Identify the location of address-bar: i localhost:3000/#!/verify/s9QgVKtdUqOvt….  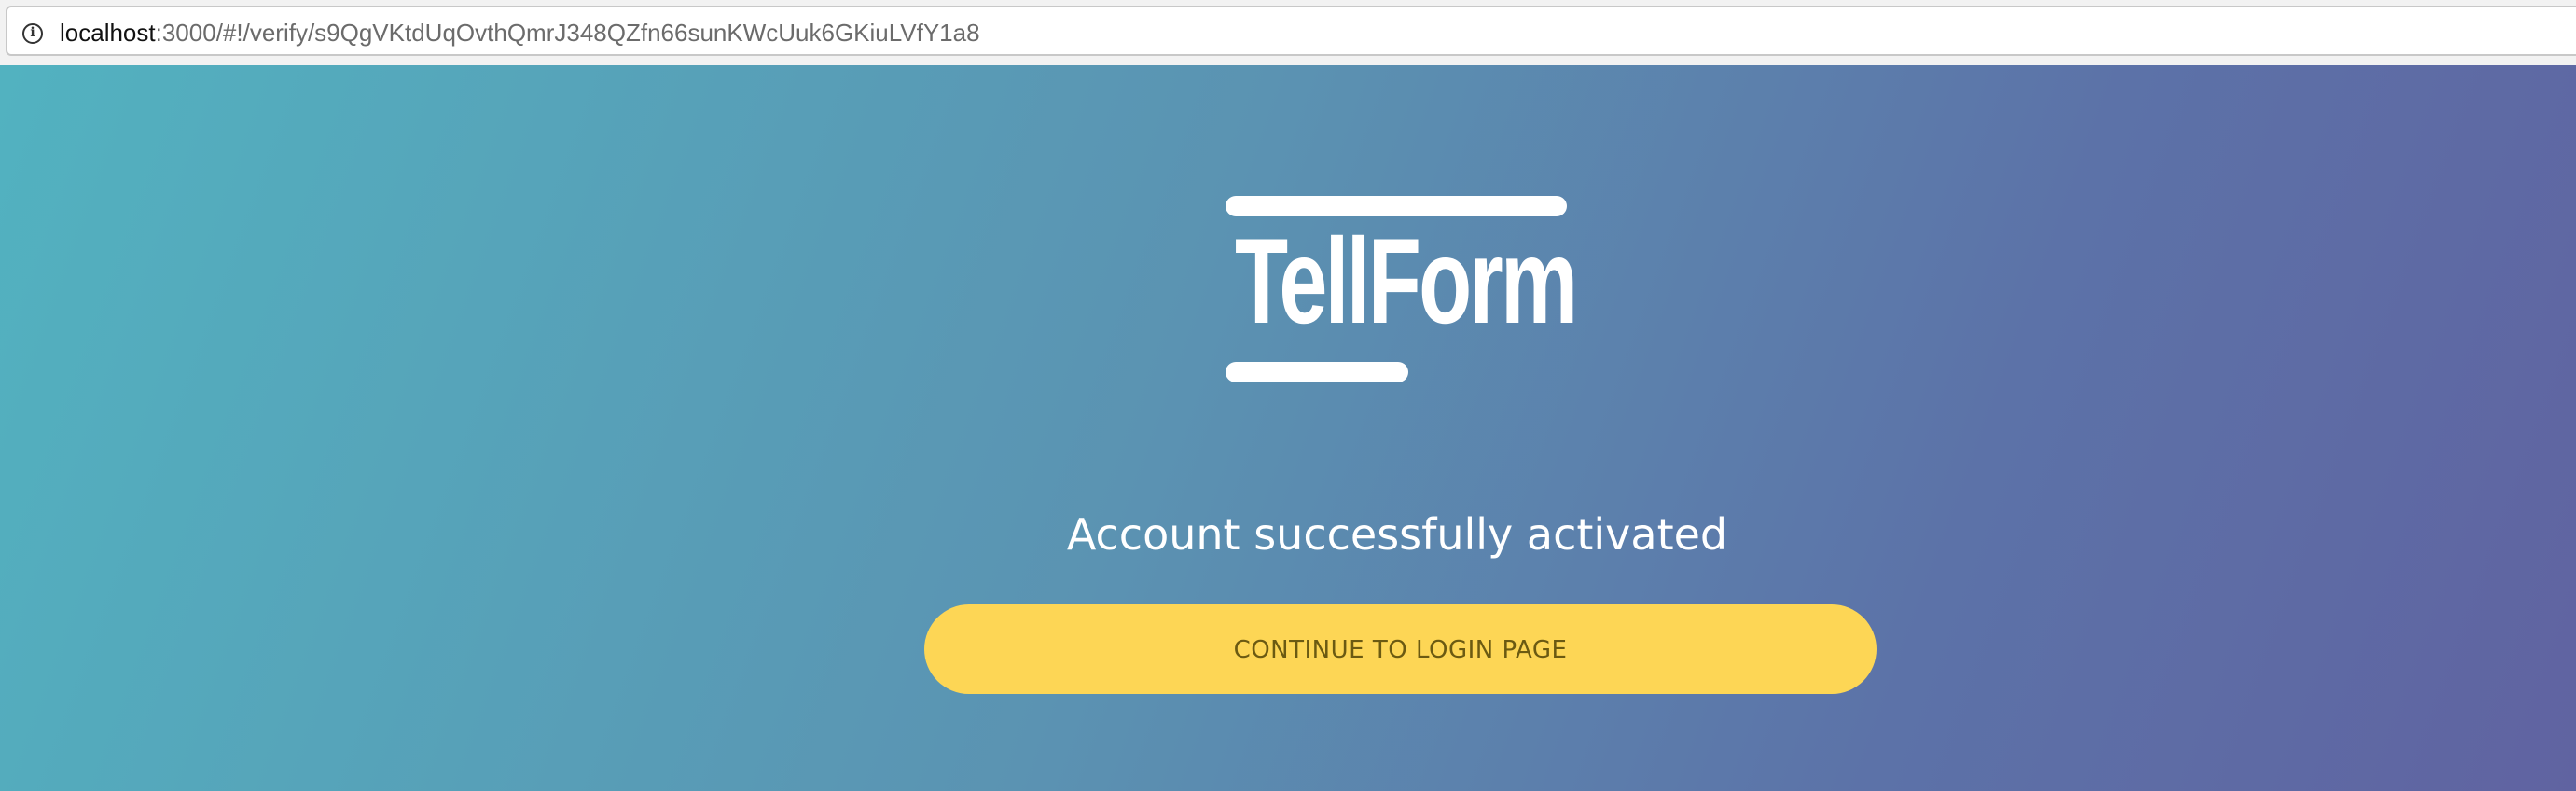
(1291, 31).